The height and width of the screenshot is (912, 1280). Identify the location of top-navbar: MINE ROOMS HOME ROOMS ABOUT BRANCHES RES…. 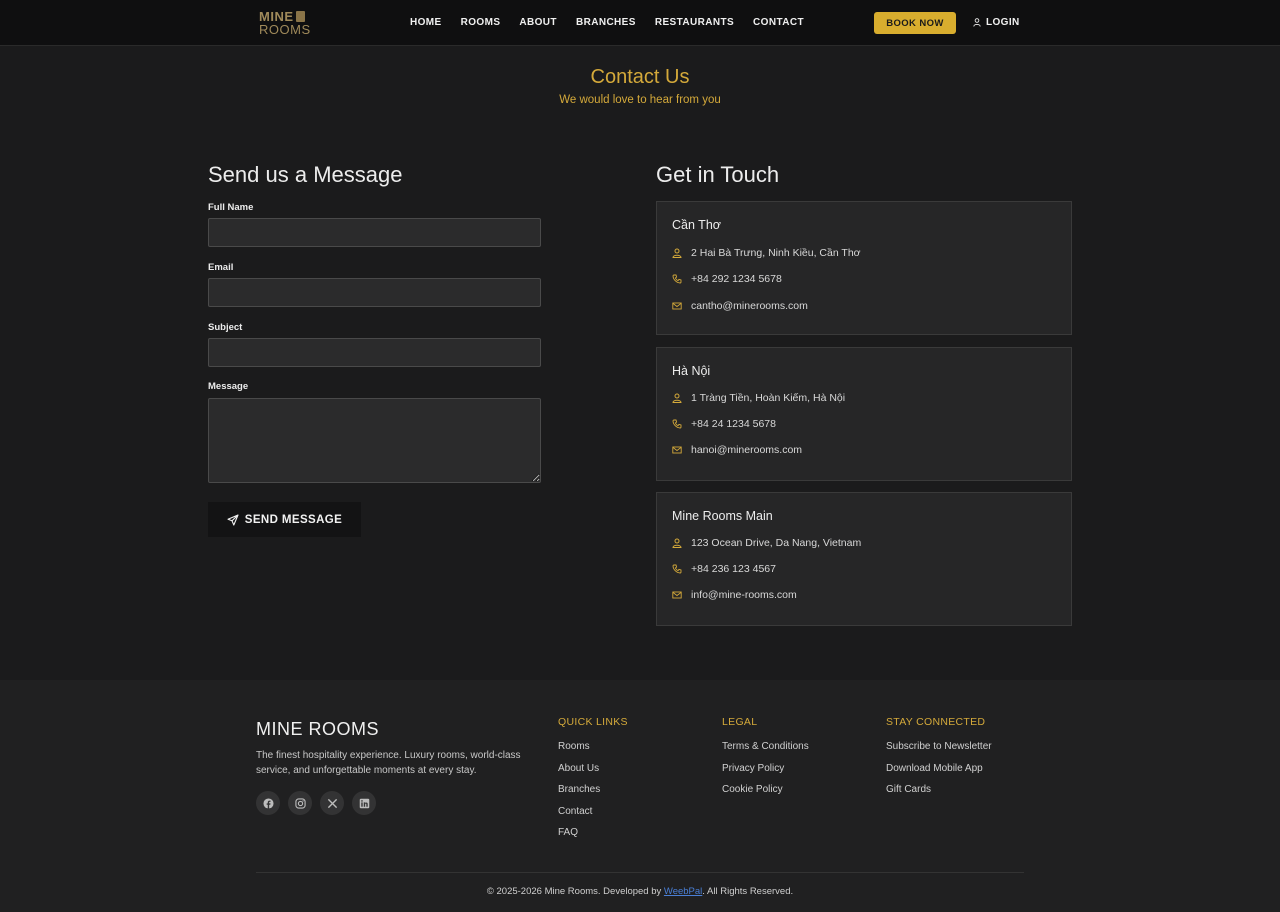
(640, 23).